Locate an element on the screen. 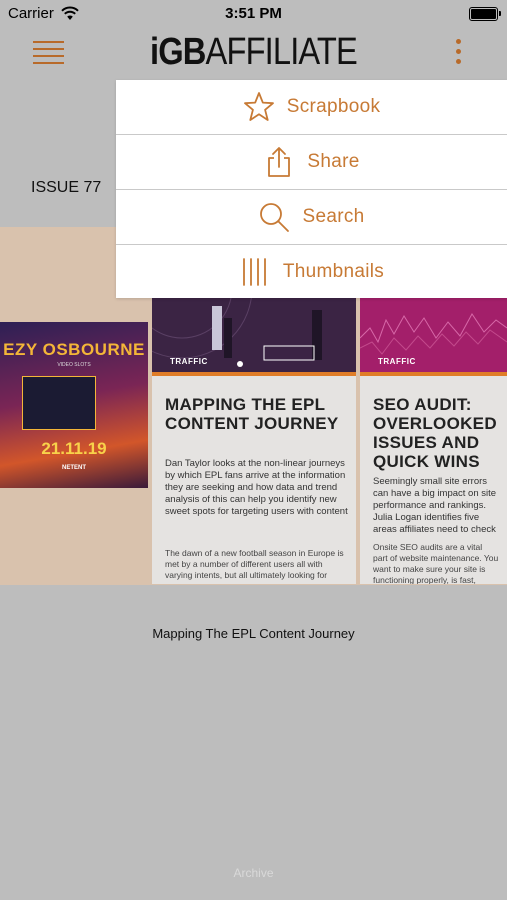  battery-icon is located at coordinates (485, 14).